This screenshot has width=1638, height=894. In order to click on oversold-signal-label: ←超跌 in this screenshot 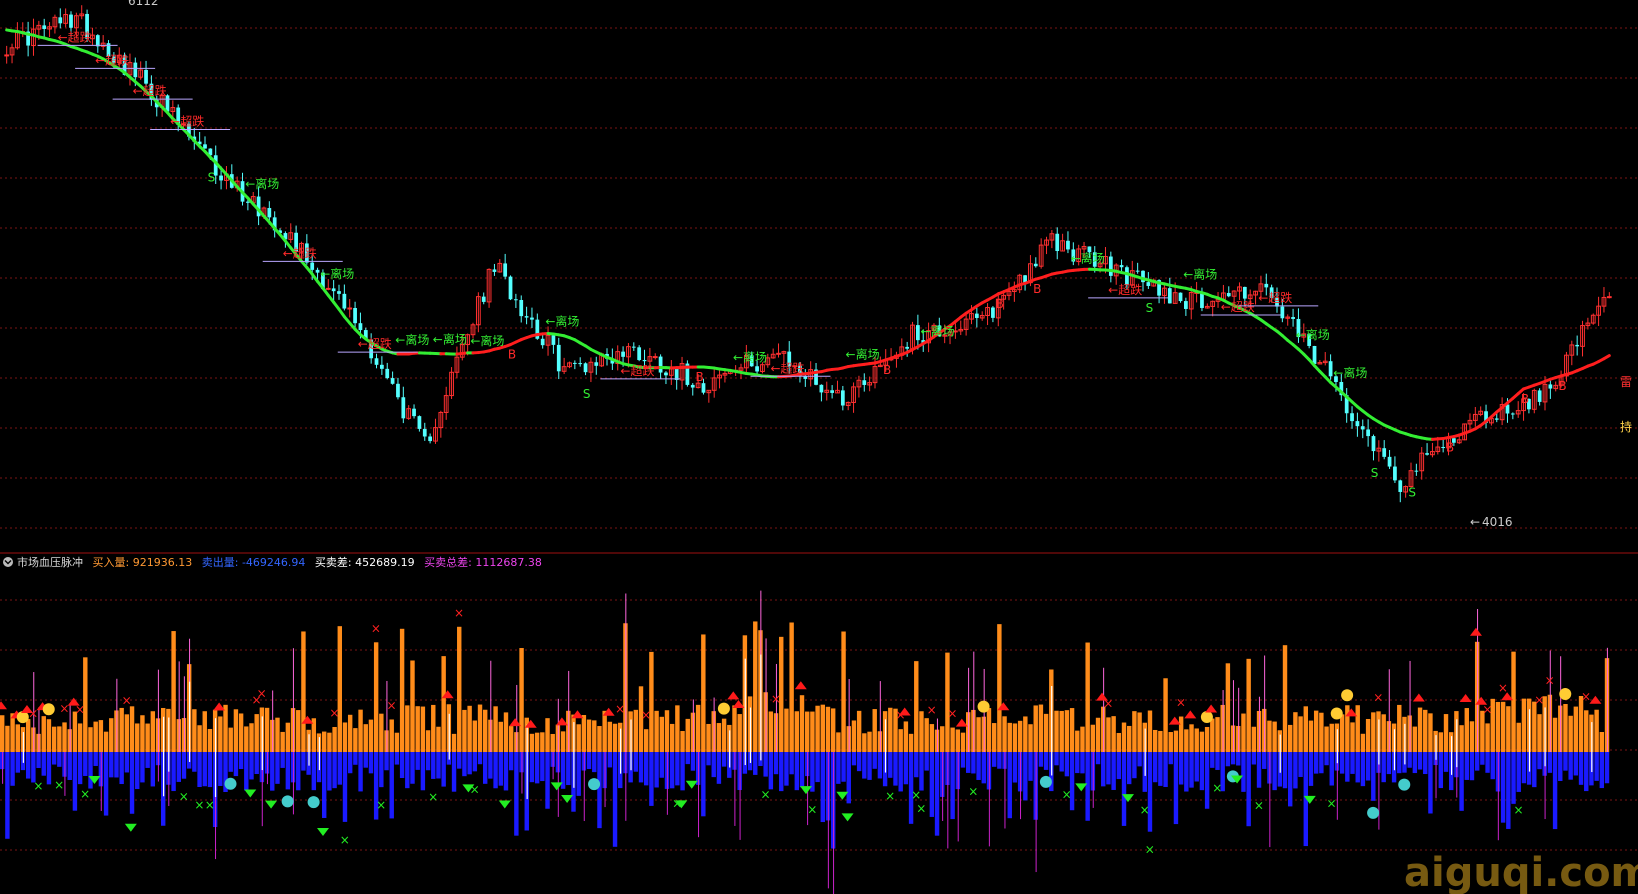, I will do `click(1238, 306)`.